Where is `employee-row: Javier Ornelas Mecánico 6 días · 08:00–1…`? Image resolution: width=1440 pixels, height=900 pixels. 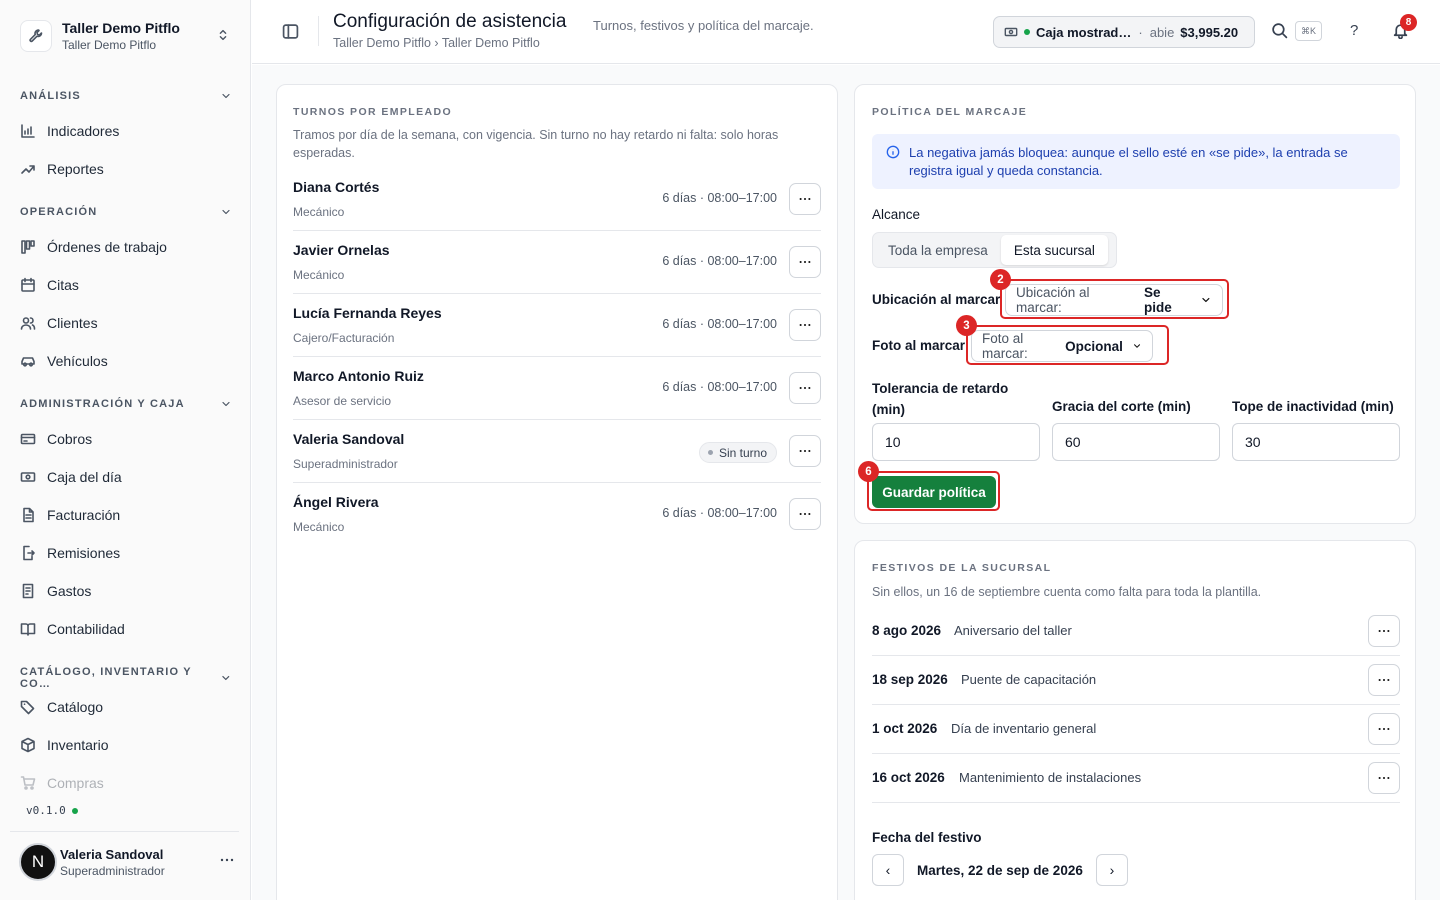
employee-row: Javier Ornelas Mecánico 6 días · 08:00–1… is located at coordinates (557, 262).